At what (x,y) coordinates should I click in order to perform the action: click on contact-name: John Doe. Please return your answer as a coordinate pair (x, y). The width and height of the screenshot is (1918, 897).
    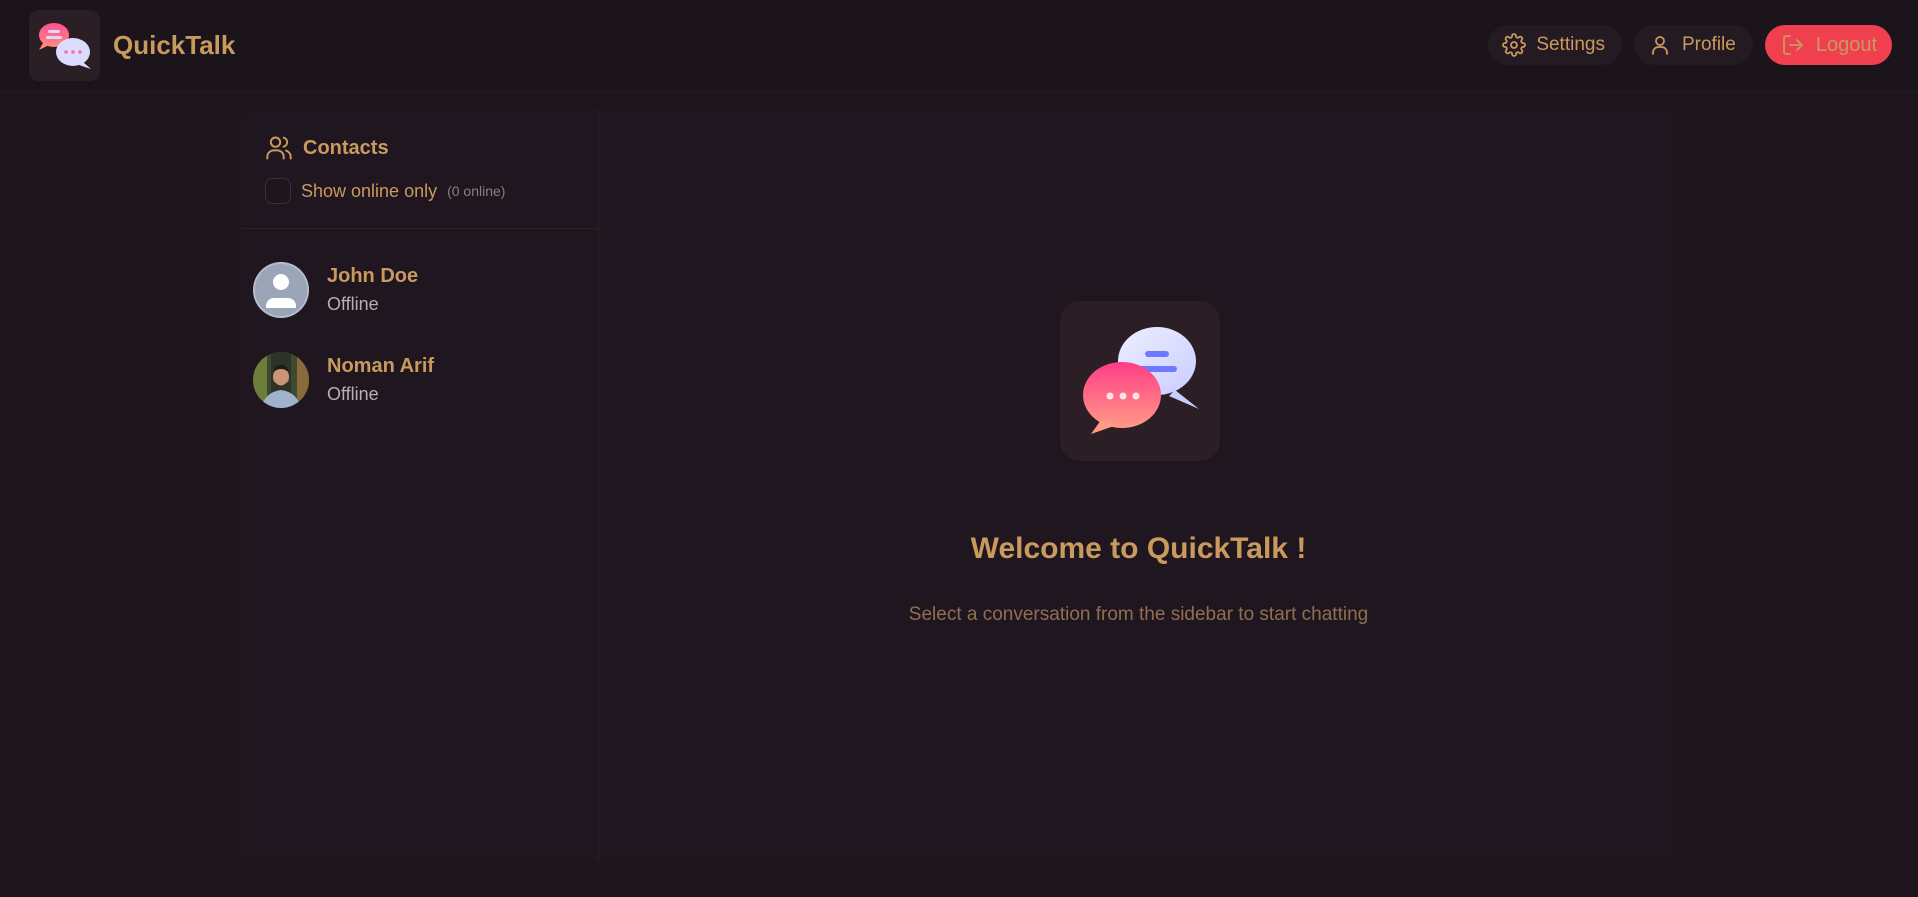
    Looking at the image, I should click on (373, 276).